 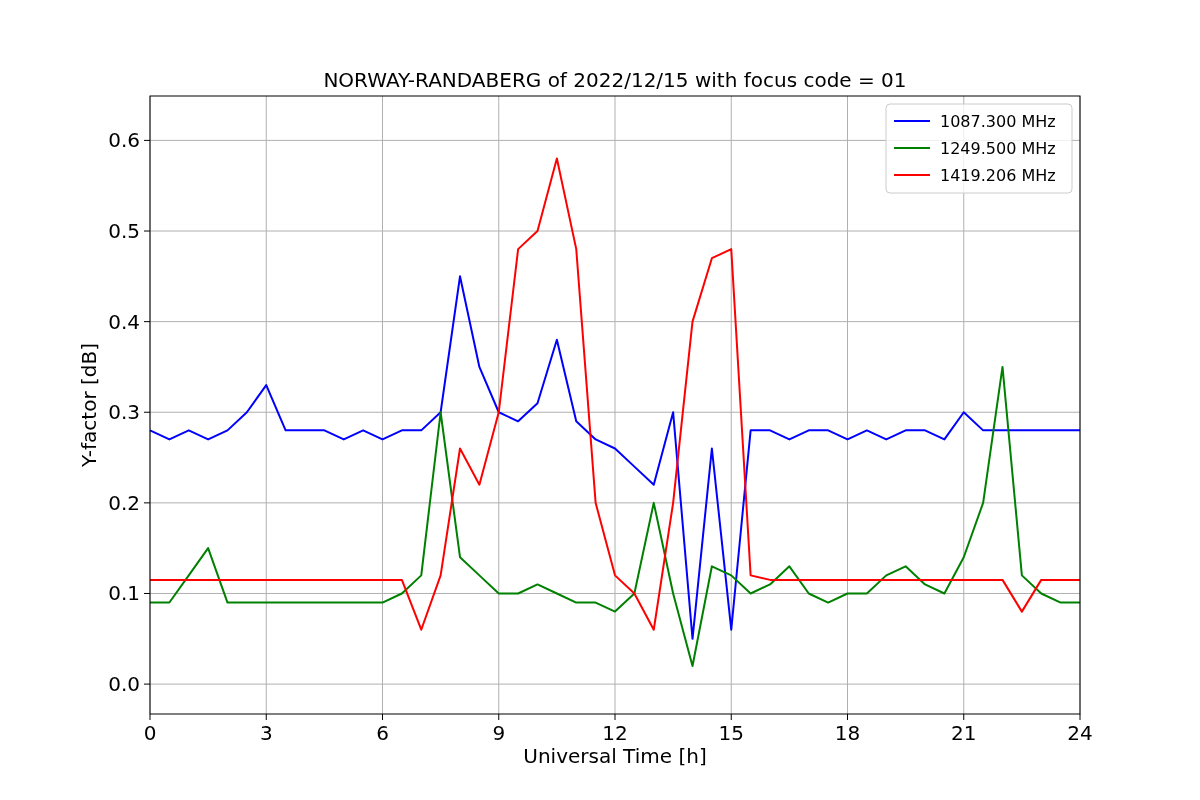 What do you see at coordinates (124, 593) in the screenshot?
I see `y-tick-label: 0.1` at bounding box center [124, 593].